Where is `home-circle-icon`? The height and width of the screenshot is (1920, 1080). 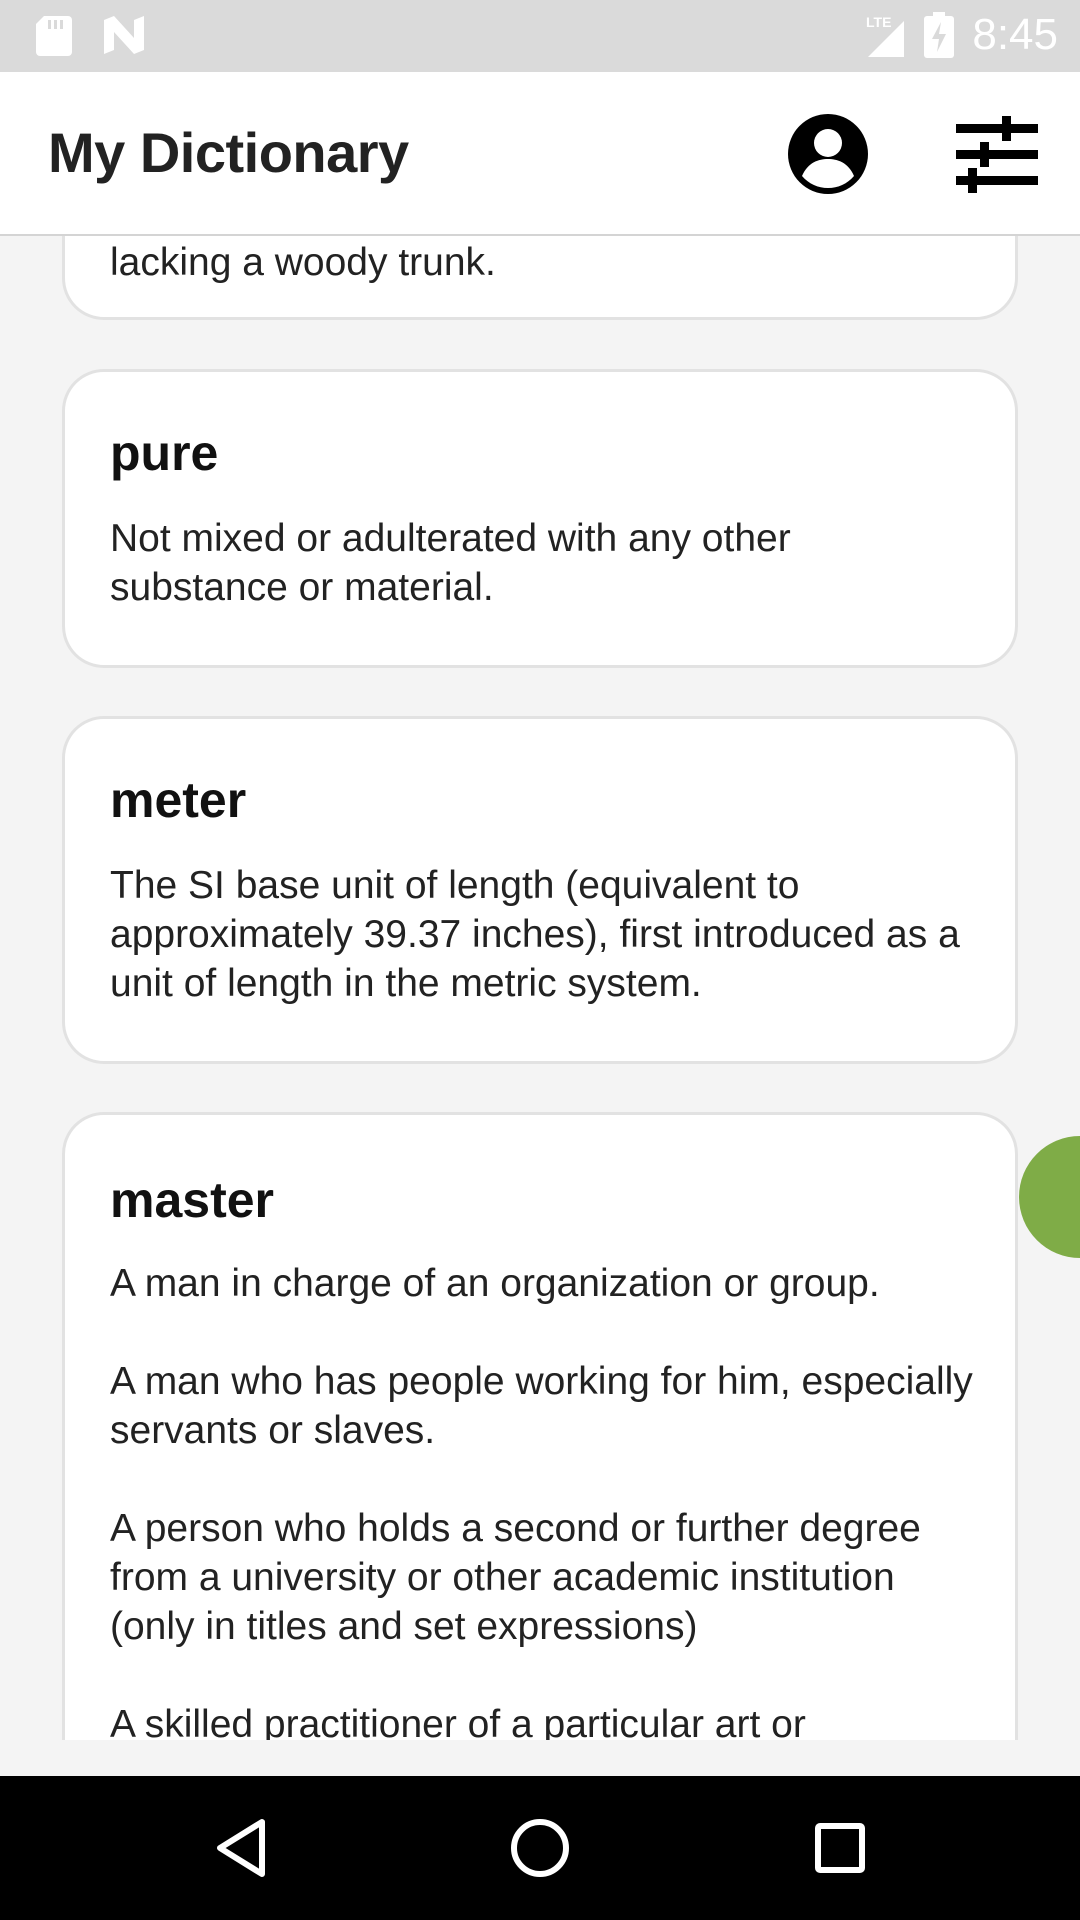 home-circle-icon is located at coordinates (540, 1848).